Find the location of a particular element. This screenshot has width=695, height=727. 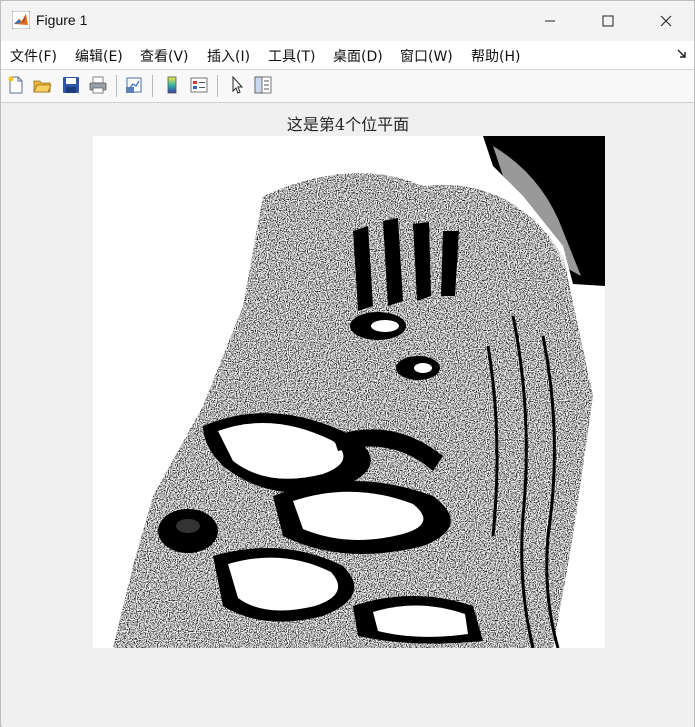

save-icon is located at coordinates (71, 85).